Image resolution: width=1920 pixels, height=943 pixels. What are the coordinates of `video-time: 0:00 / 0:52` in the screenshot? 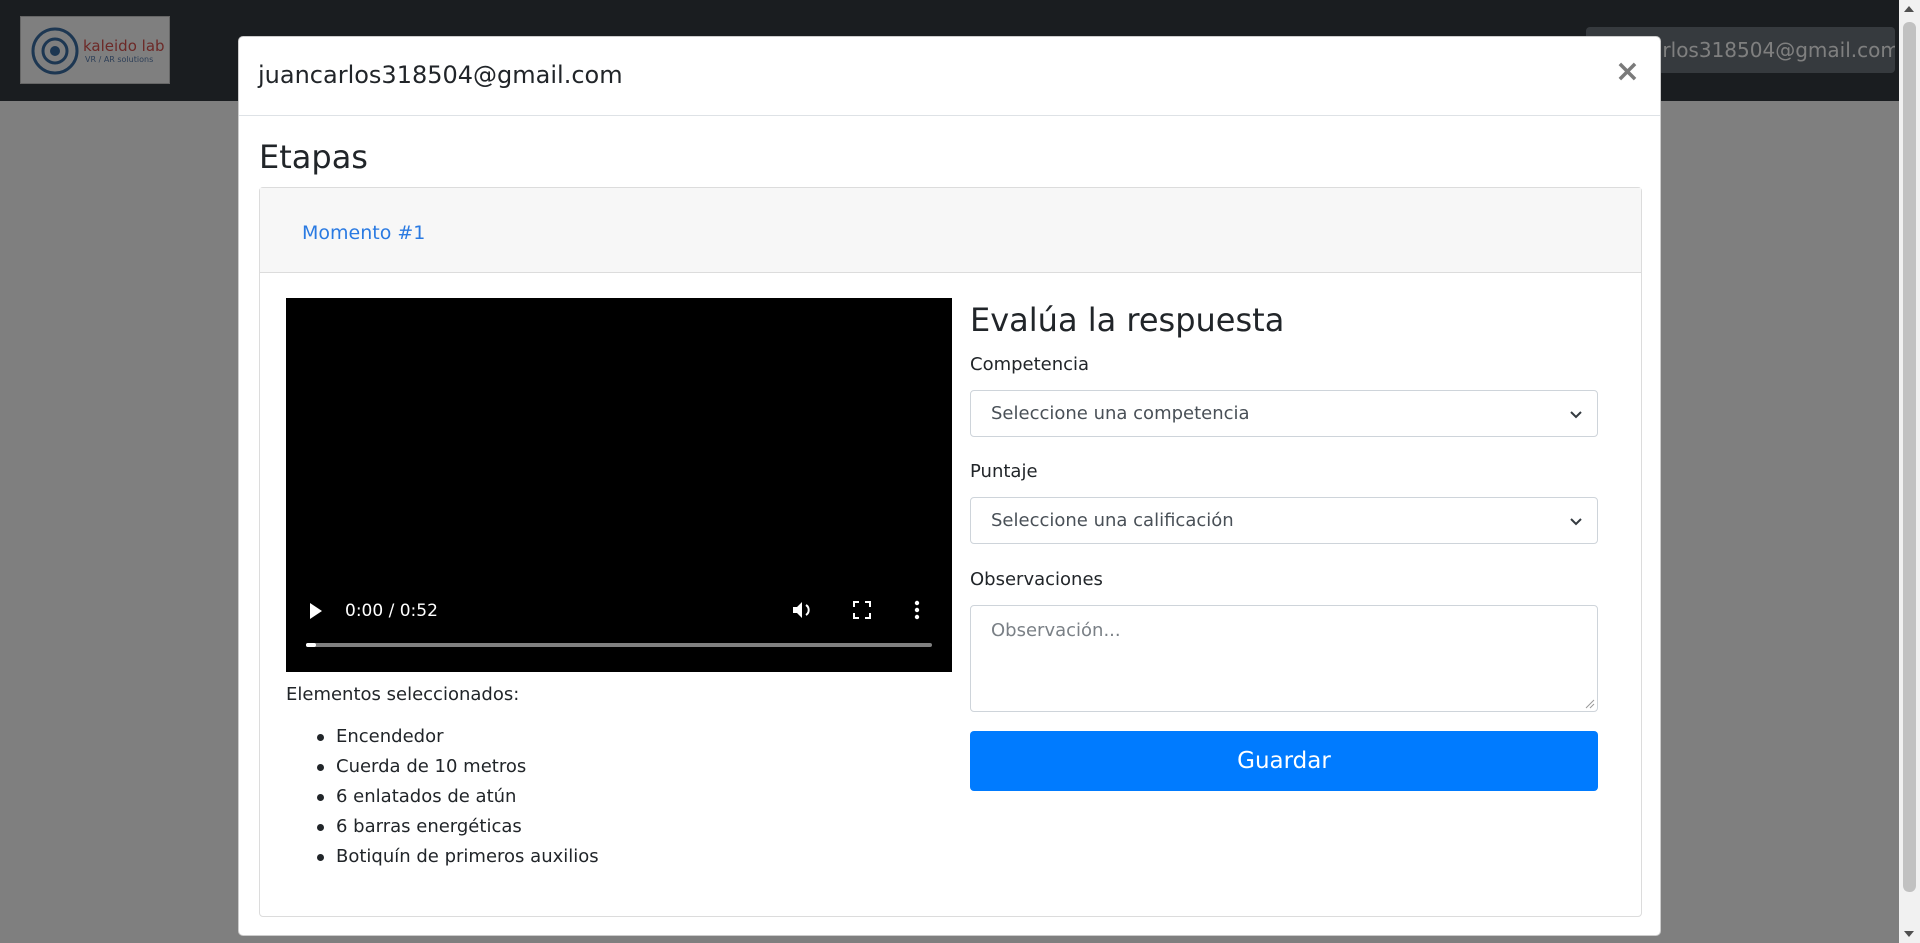 It's located at (391, 611).